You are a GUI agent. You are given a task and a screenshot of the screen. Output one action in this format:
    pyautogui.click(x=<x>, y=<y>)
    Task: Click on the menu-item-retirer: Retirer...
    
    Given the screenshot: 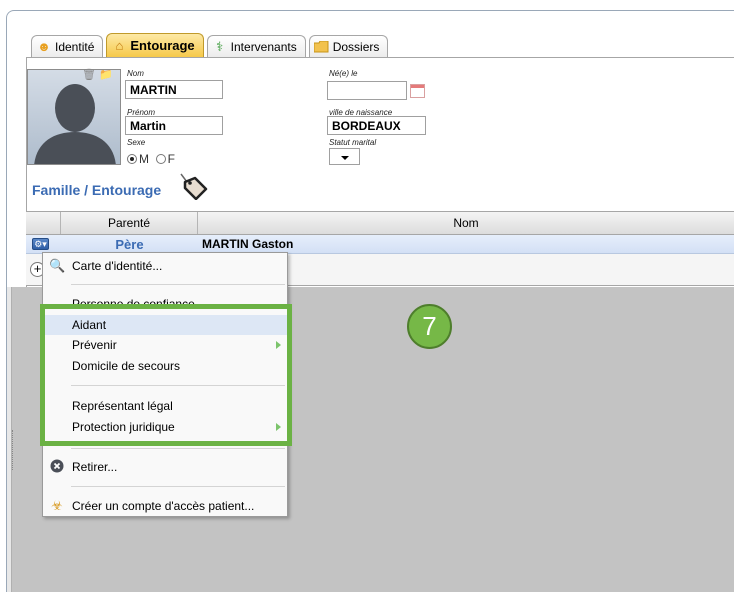 What is the action you would take?
    pyautogui.click(x=165, y=467)
    